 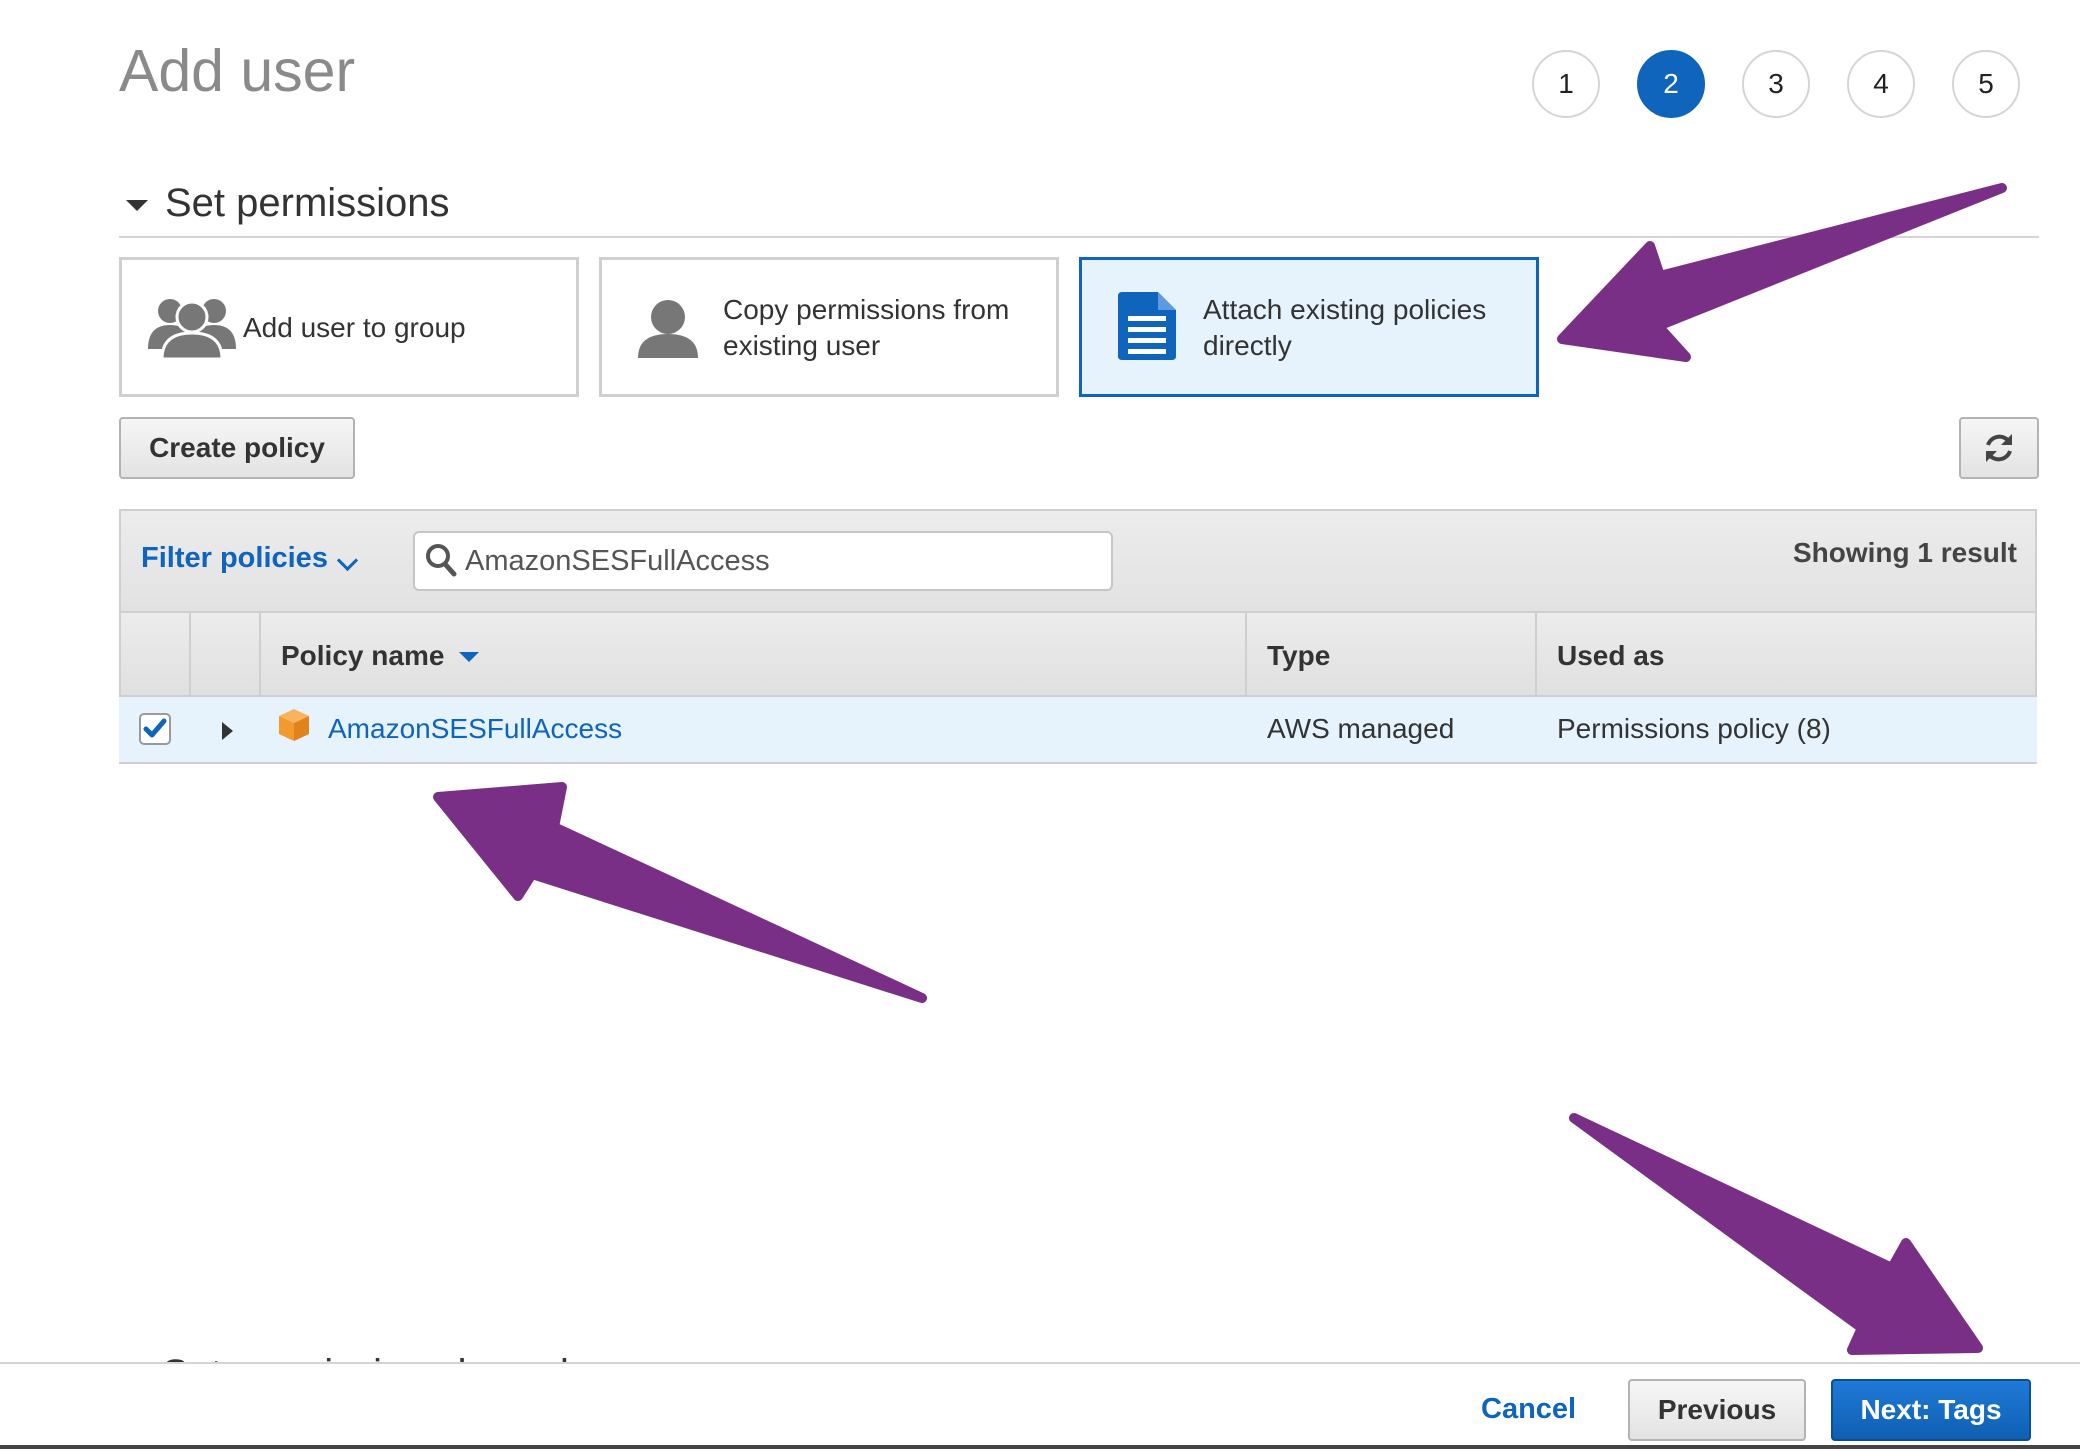 What do you see at coordinates (469, 657) in the screenshot?
I see `sort-desc-icon` at bounding box center [469, 657].